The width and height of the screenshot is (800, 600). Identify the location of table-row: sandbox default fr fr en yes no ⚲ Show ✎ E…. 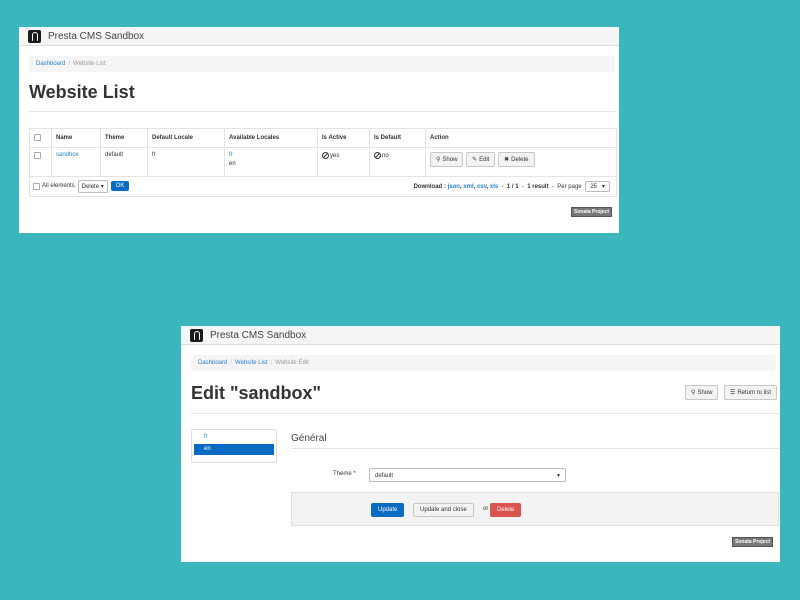
(323, 162).